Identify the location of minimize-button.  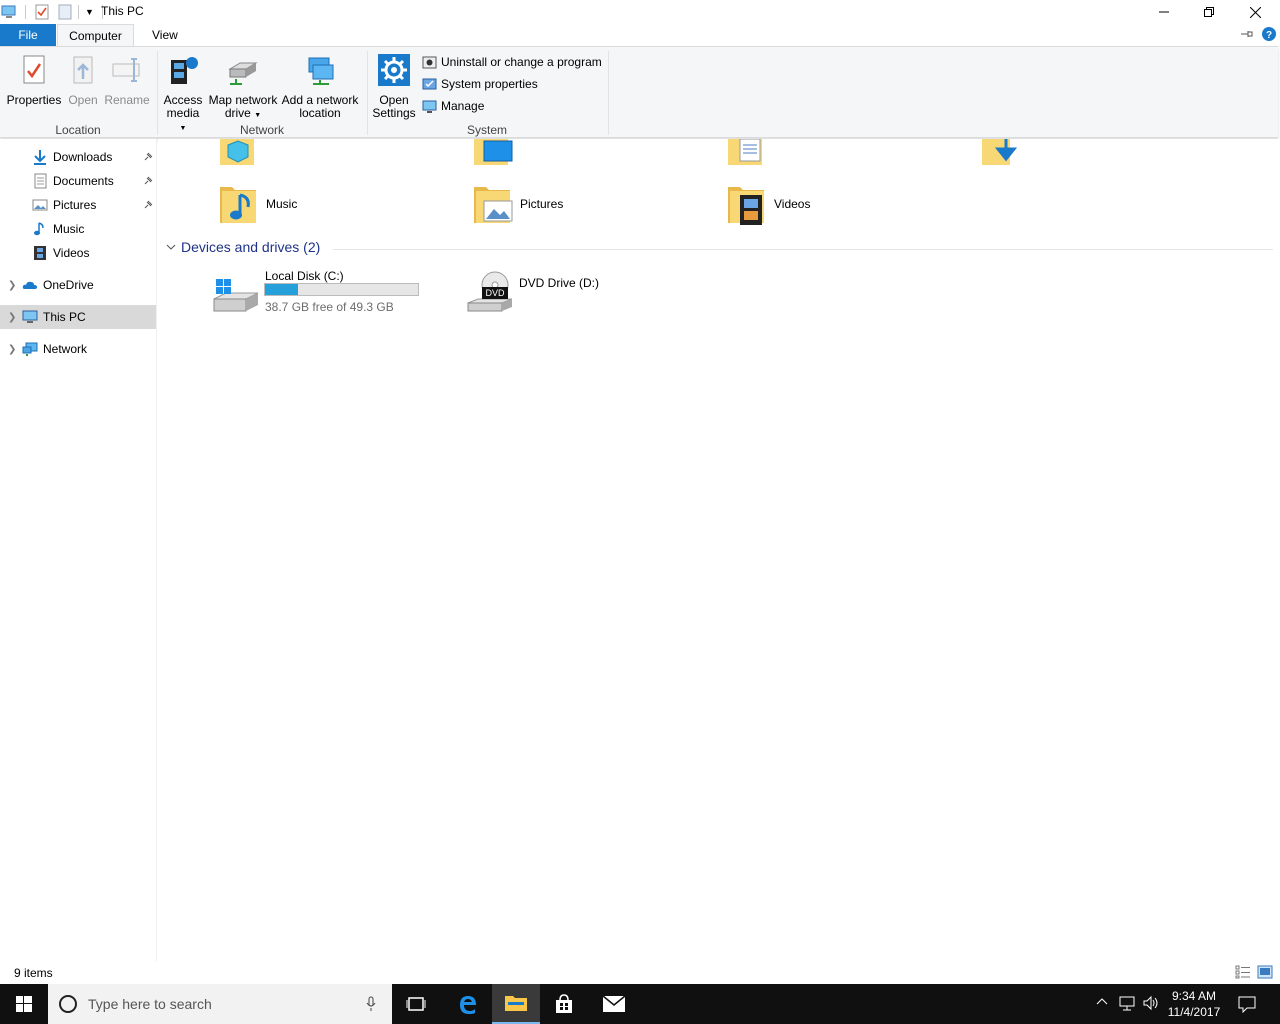
(1164, 12).